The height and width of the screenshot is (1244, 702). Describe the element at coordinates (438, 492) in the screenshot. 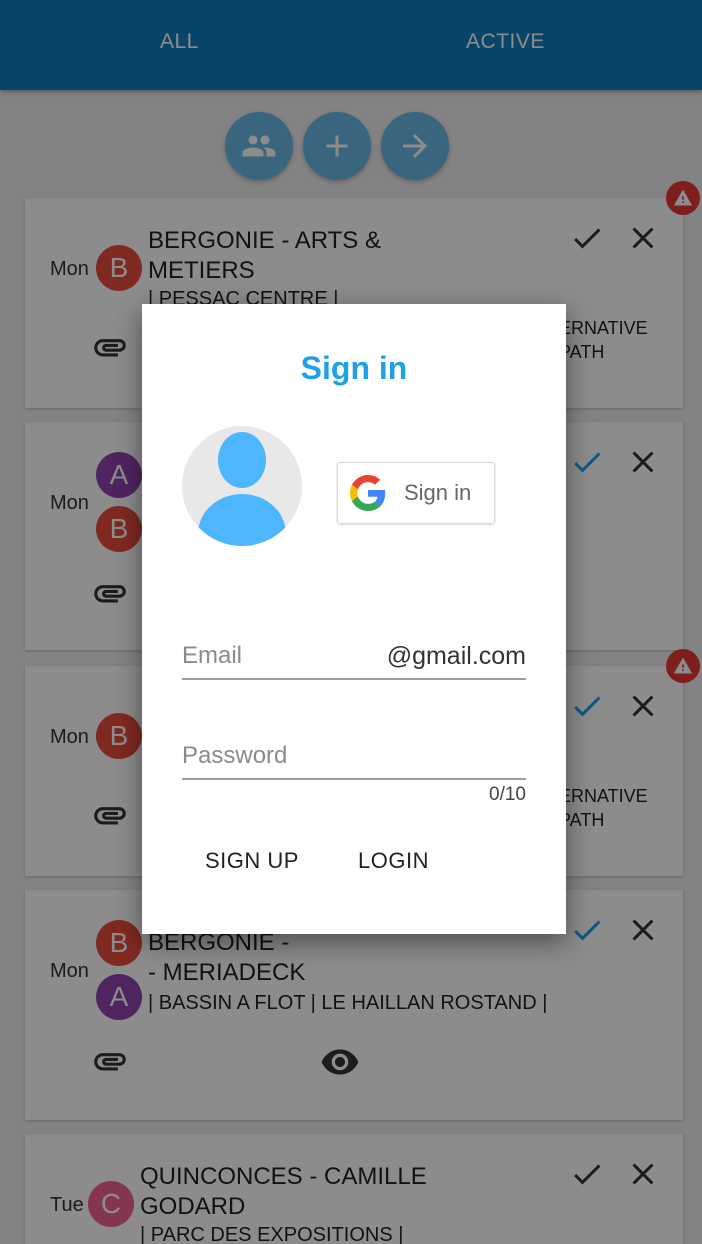

I see `google-sign-in-label: Sign in` at that location.